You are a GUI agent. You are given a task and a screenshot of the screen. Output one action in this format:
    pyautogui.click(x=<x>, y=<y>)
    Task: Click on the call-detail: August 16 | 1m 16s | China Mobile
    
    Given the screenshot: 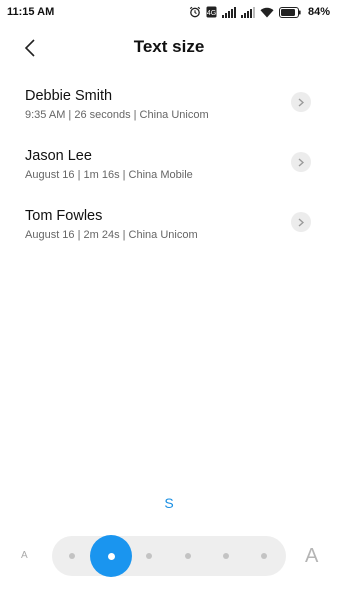 What is the action you would take?
    pyautogui.click(x=109, y=175)
    